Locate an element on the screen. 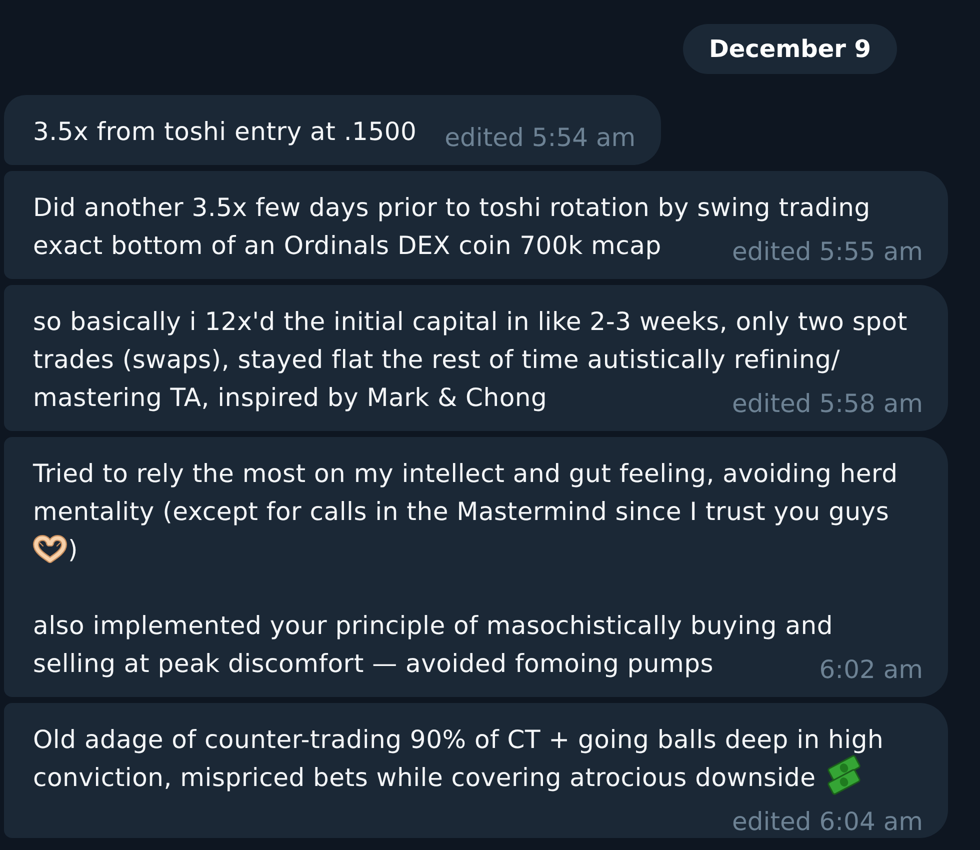 The height and width of the screenshot is (850, 980). message-text: exact bottom of an Ordinals DEX coin 700k mcap is located at coordinates (347, 245).